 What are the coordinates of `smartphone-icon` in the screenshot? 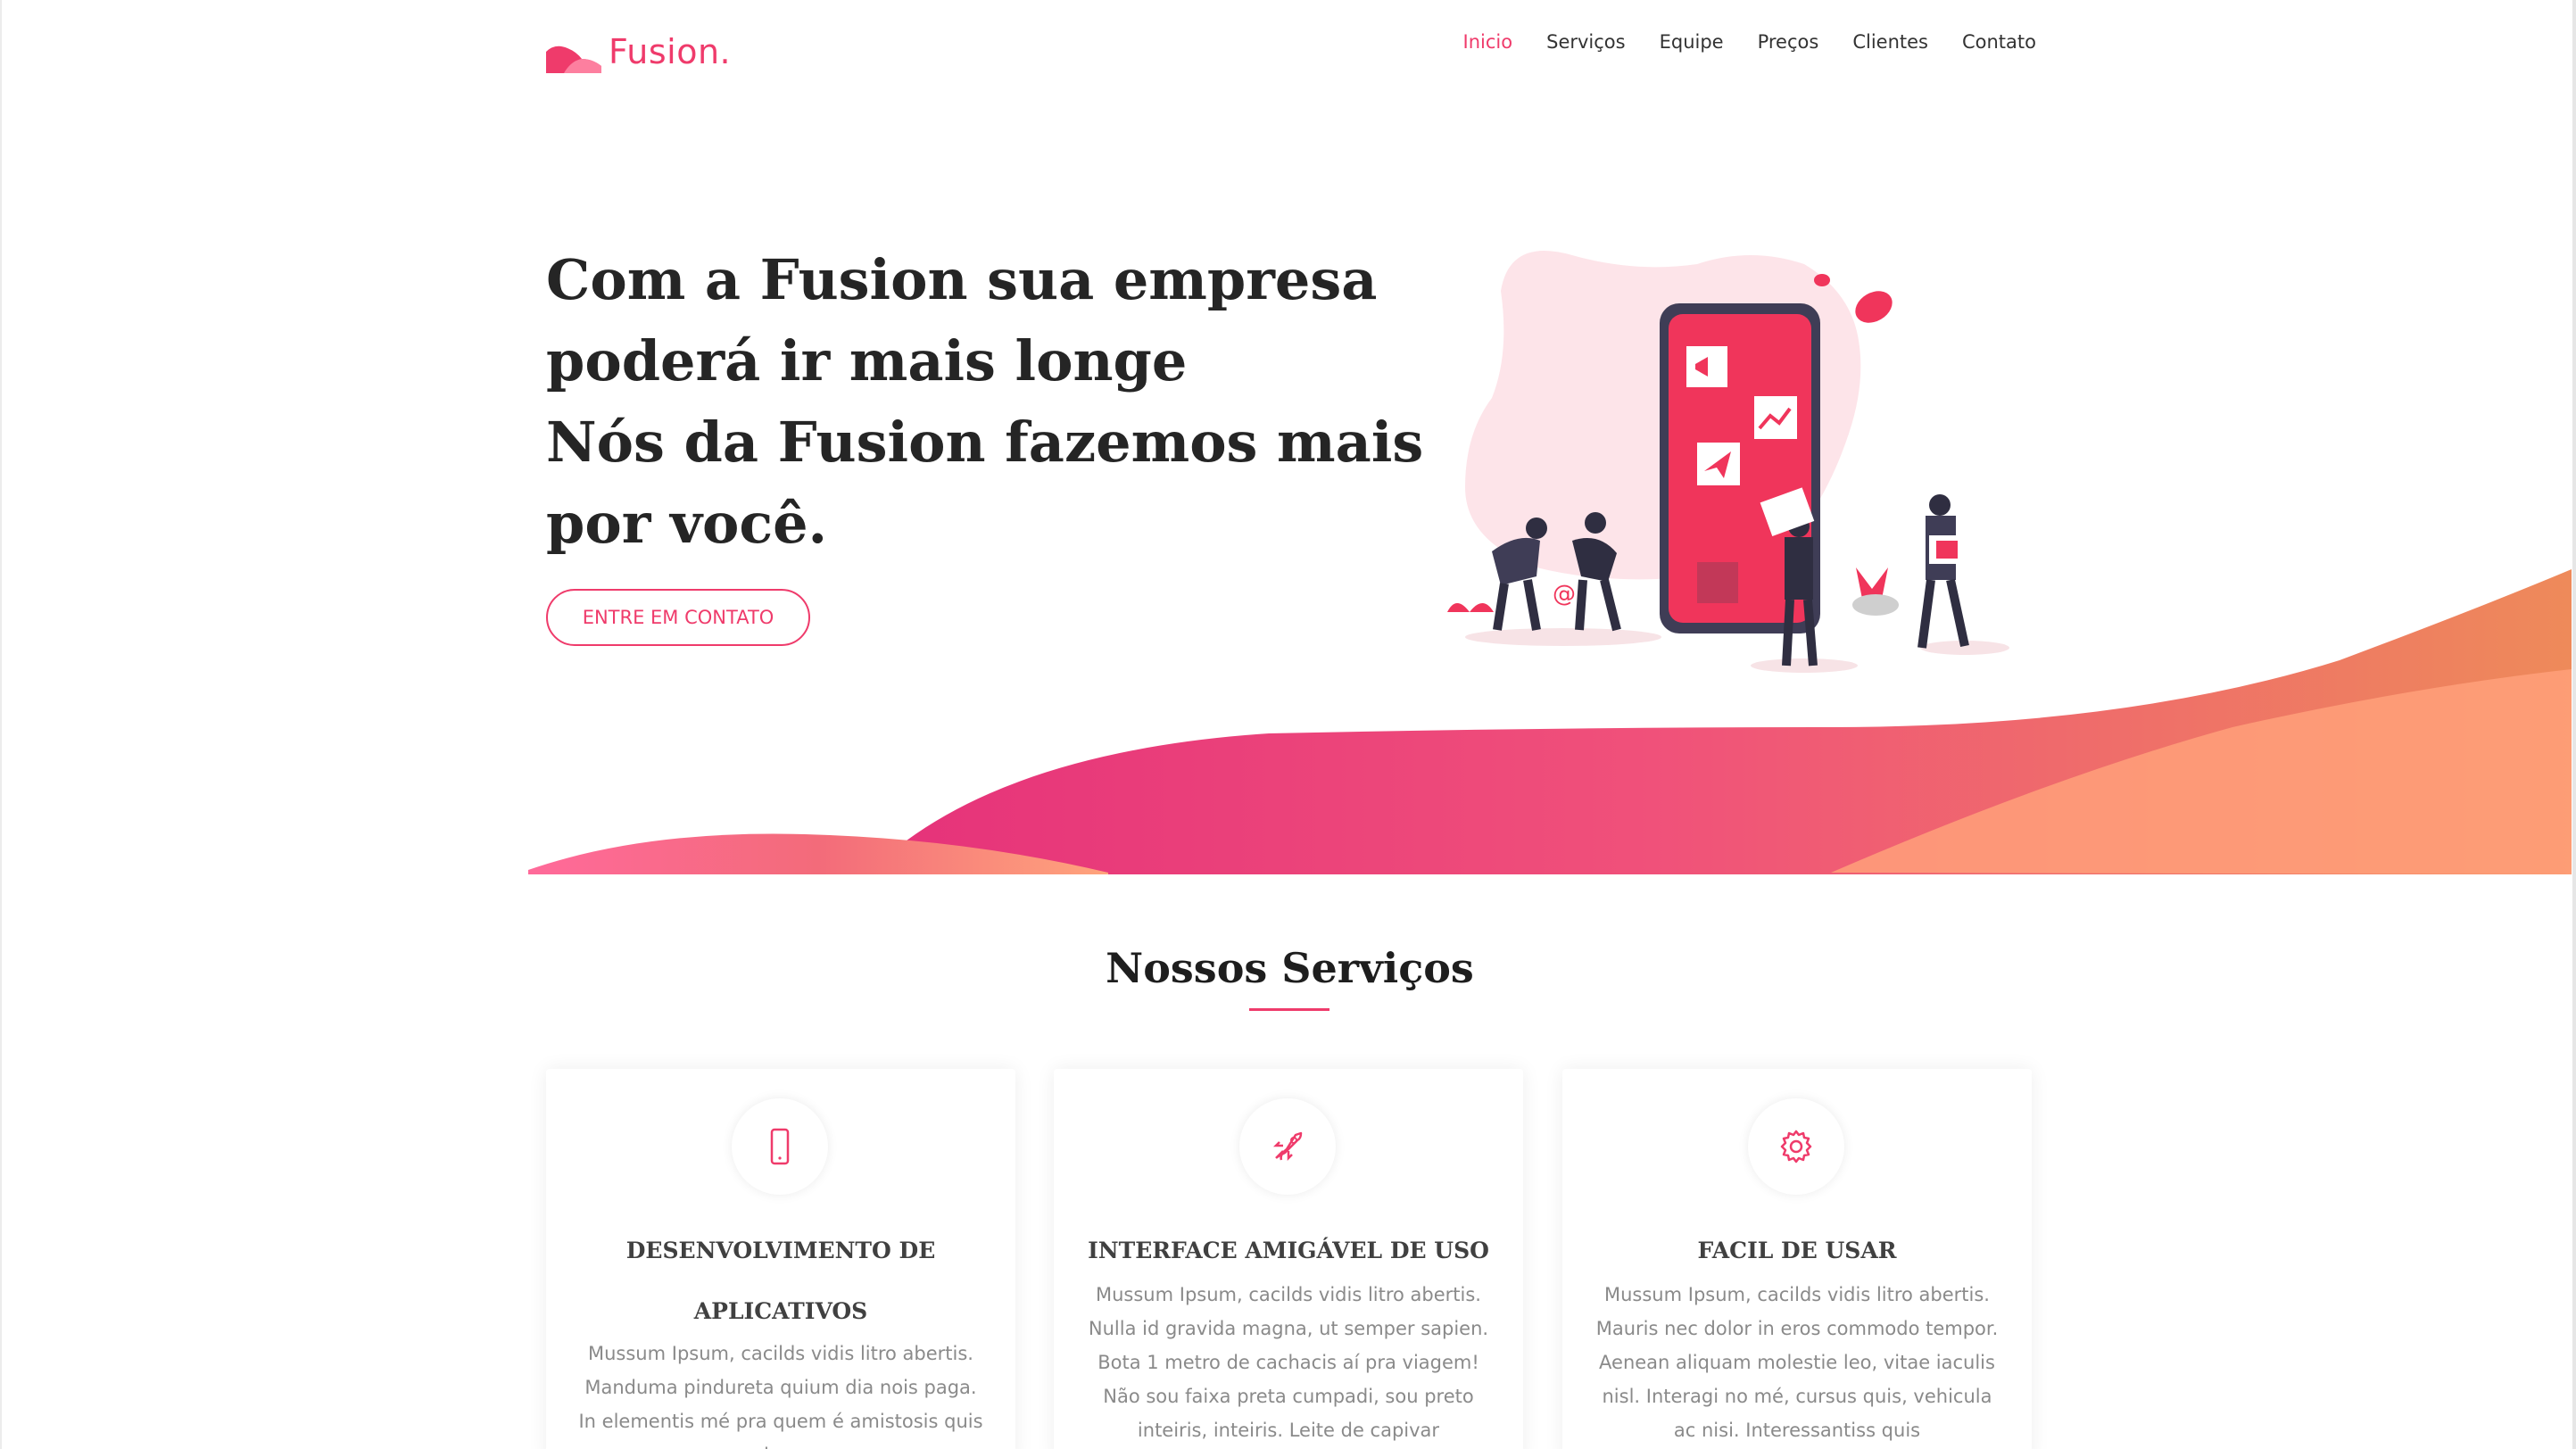 It's located at (780, 1147).